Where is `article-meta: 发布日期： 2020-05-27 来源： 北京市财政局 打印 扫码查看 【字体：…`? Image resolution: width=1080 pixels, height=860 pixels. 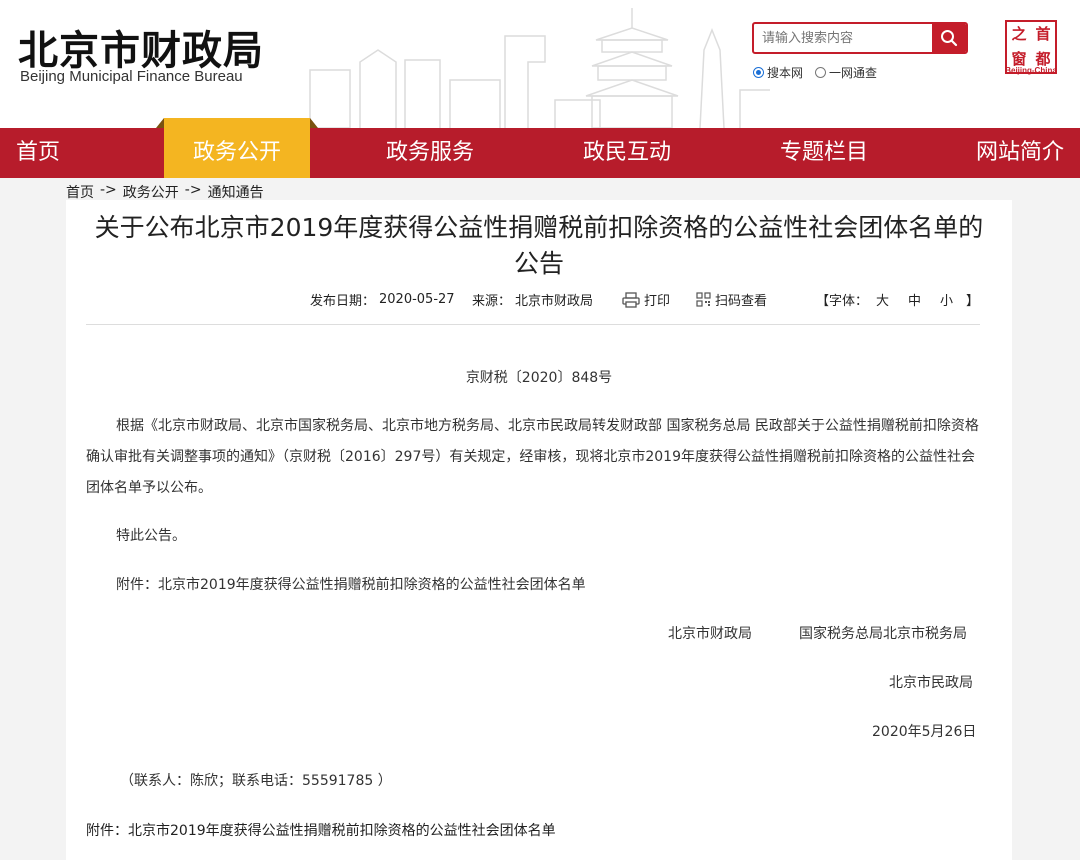
article-meta: 发布日期： 2020-05-27 来源： 北京市财政局 打印 扫码查看 【字体：… is located at coordinates (539, 300).